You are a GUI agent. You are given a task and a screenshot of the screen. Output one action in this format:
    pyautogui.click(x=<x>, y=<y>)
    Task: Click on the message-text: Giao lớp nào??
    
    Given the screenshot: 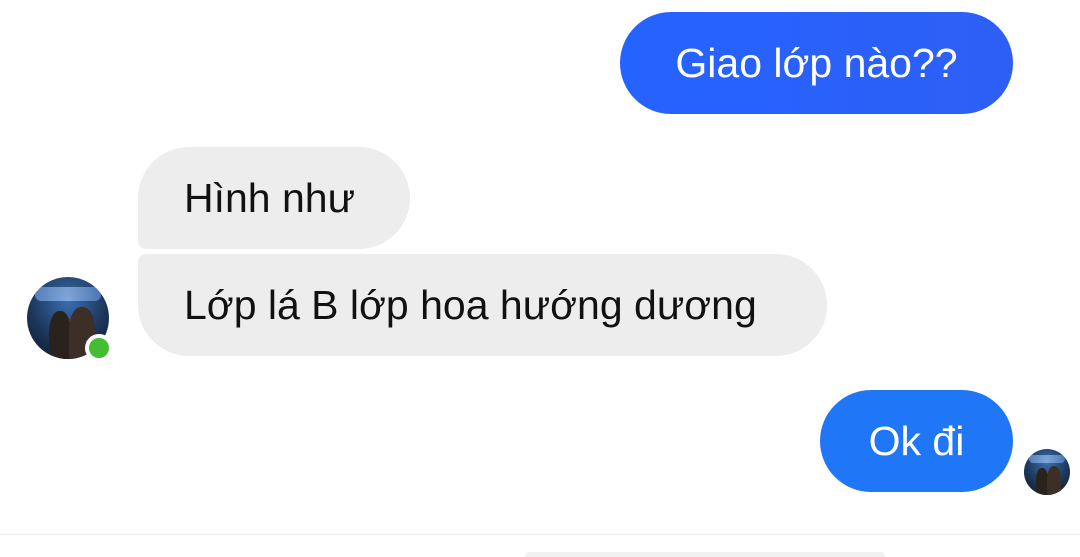 What is the action you would take?
    pyautogui.click(x=816, y=62)
    